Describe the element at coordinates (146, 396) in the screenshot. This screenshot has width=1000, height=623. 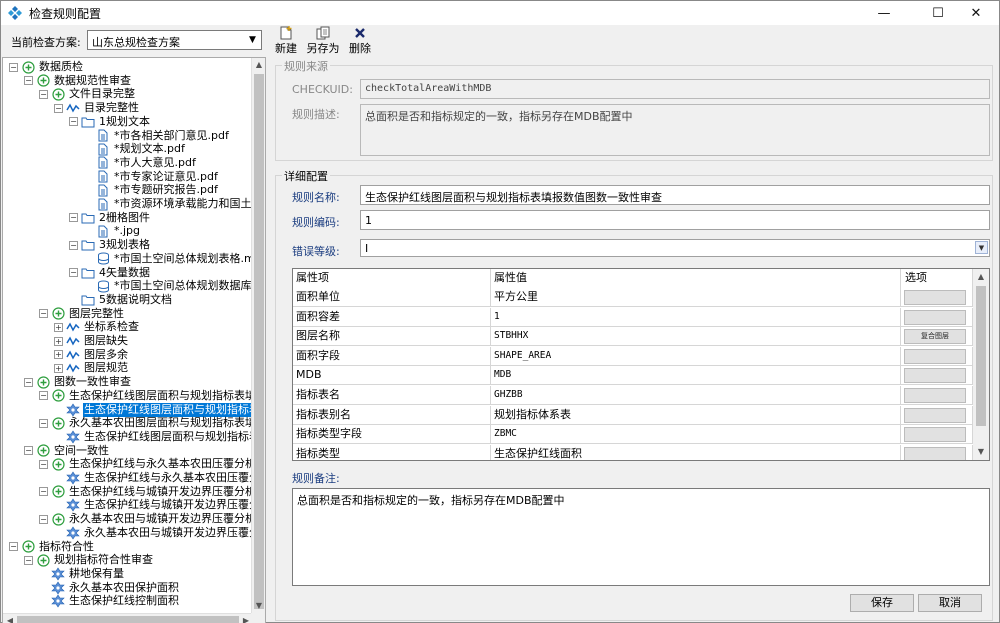
I see `tree-node: − 生态保护红线图层面积与规划指标表填:` at that location.